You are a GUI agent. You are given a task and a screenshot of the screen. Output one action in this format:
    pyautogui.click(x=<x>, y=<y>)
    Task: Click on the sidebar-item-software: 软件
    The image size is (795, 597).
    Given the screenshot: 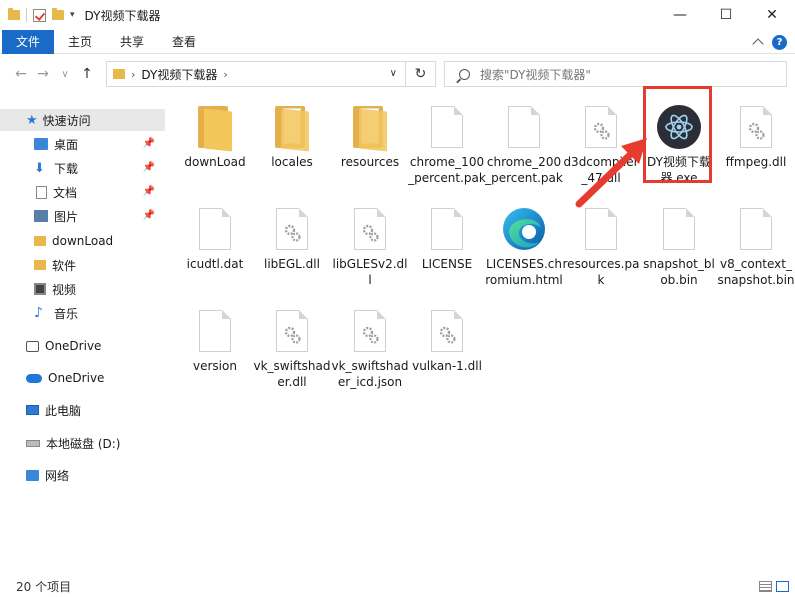 What is the action you would take?
    pyautogui.click(x=82, y=265)
    